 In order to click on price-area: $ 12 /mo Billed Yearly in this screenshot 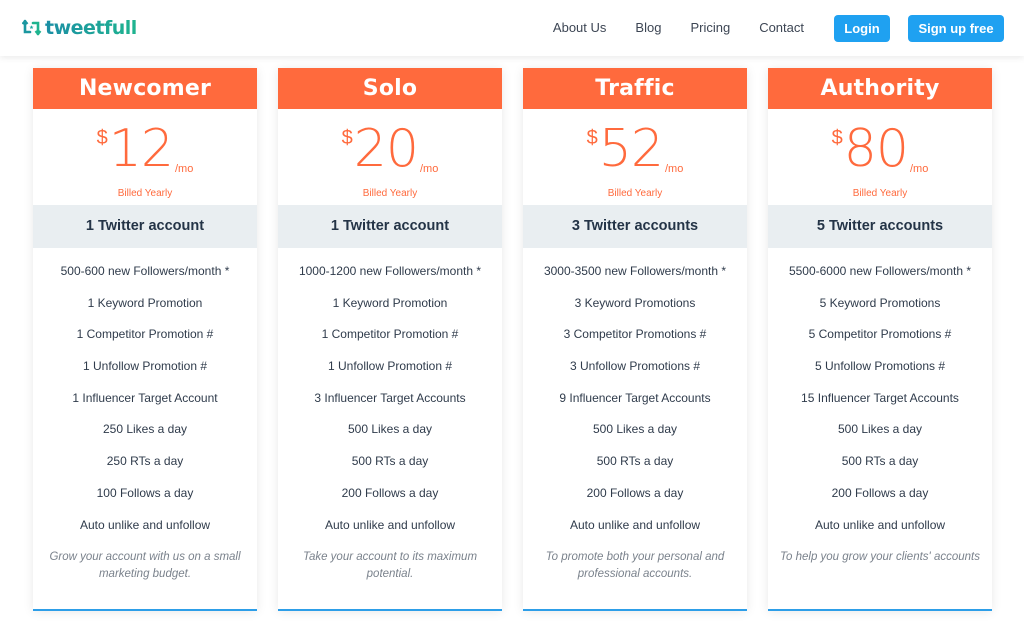, I will do `click(145, 157)`.